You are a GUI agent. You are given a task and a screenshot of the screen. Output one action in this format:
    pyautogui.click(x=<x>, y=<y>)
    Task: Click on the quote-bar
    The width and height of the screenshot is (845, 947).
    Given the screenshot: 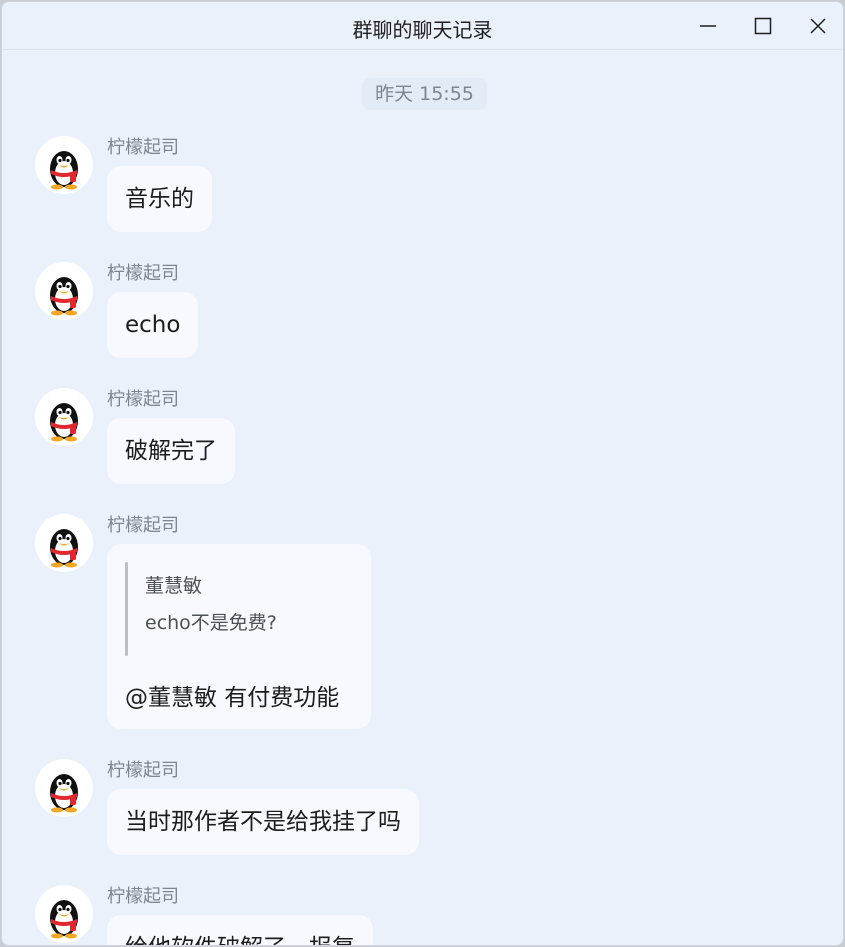 What is the action you would take?
    pyautogui.click(x=126, y=609)
    